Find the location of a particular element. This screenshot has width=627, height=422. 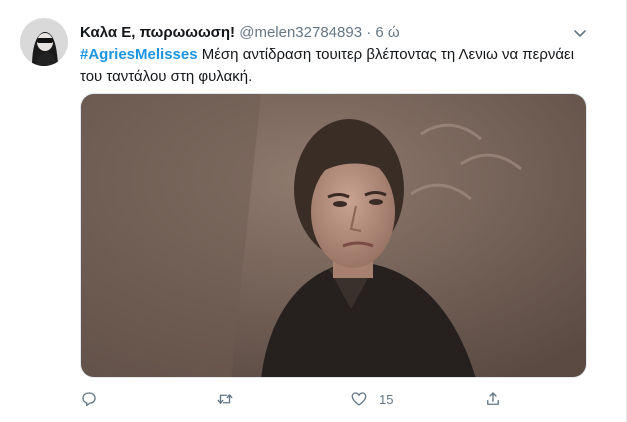

retweet-button is located at coordinates (225, 399).